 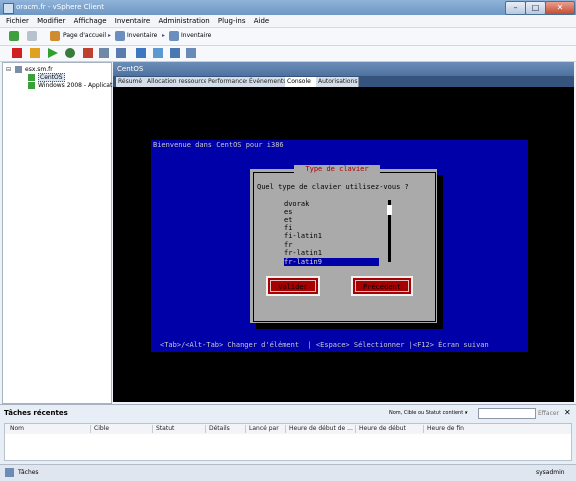 I want to click on maximize-button: □, so click(x=535, y=8).